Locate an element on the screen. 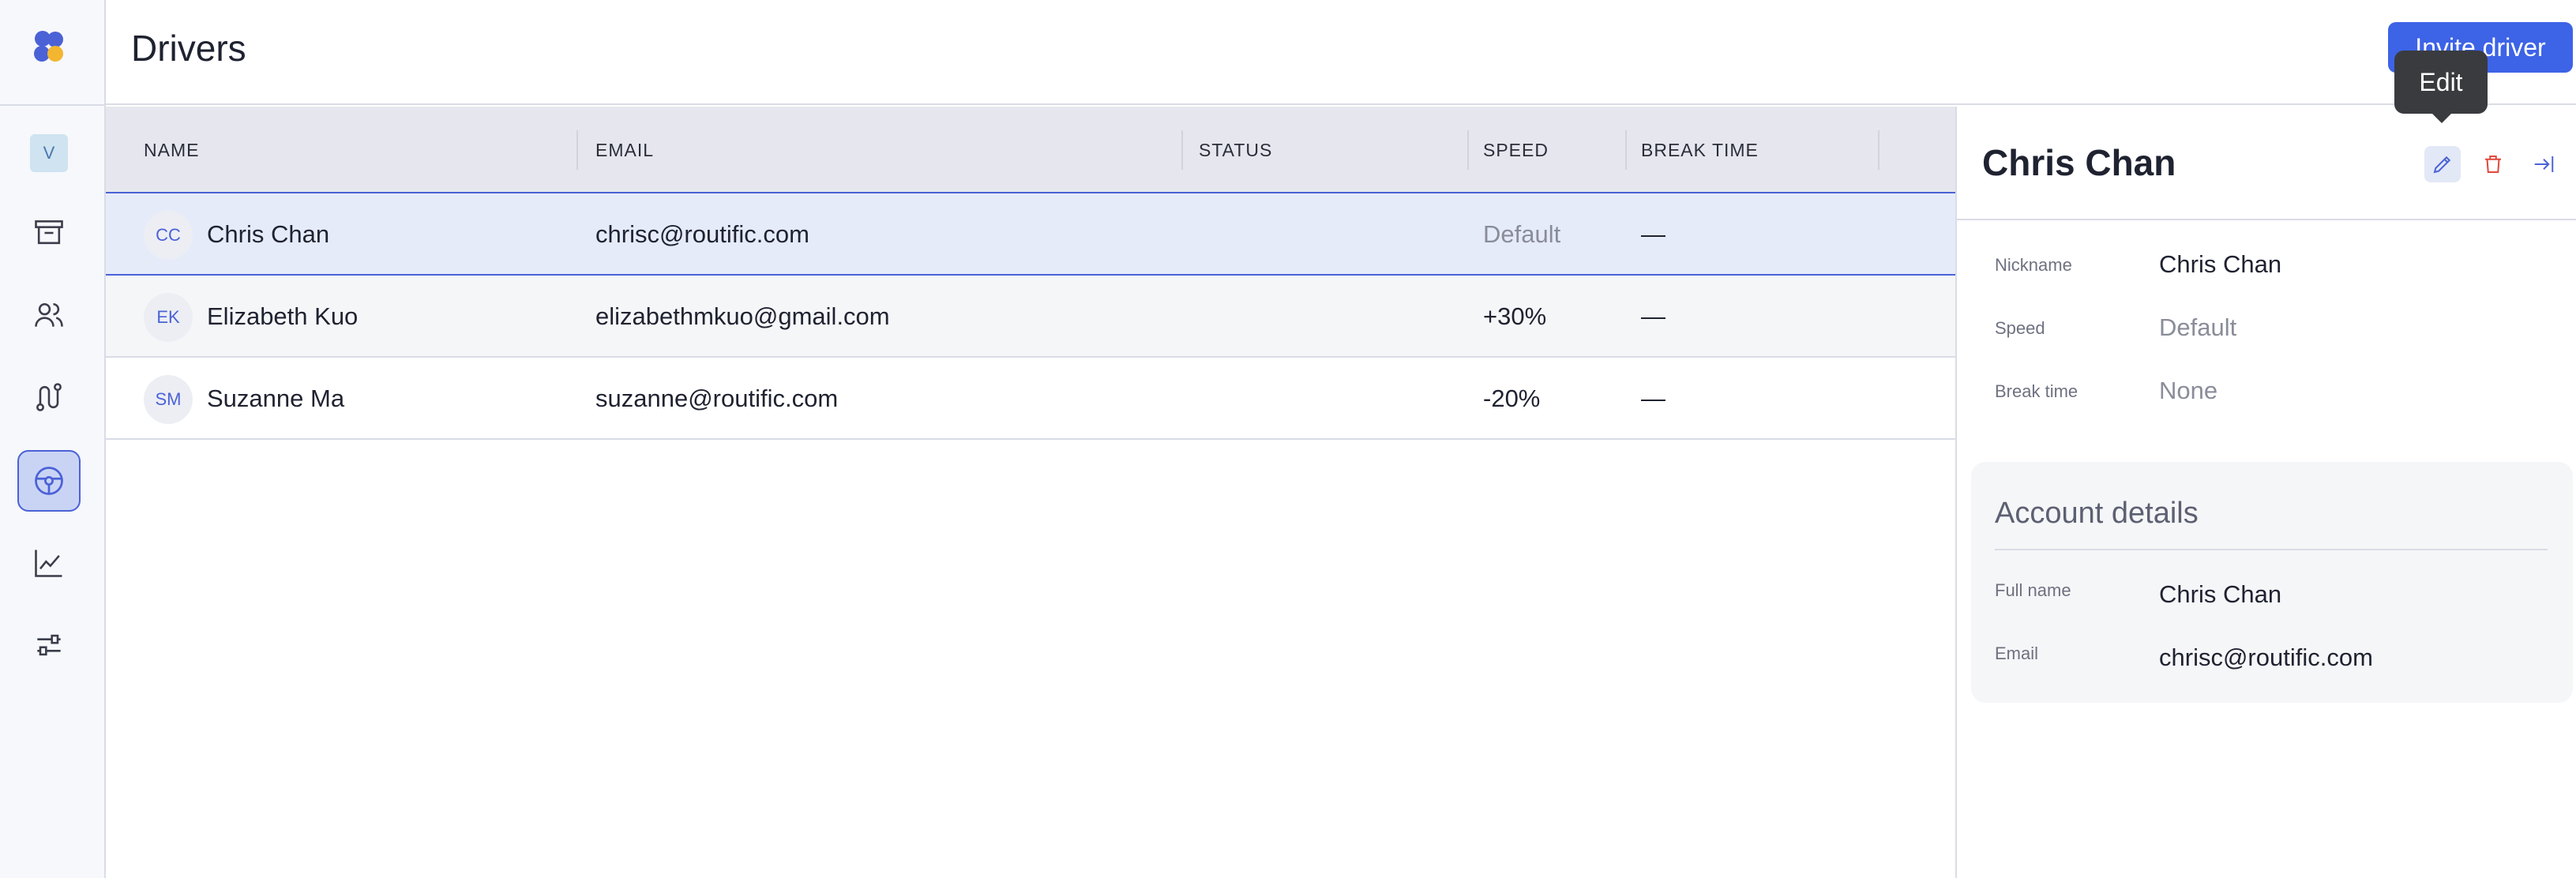  nav-customers is located at coordinates (49, 315).